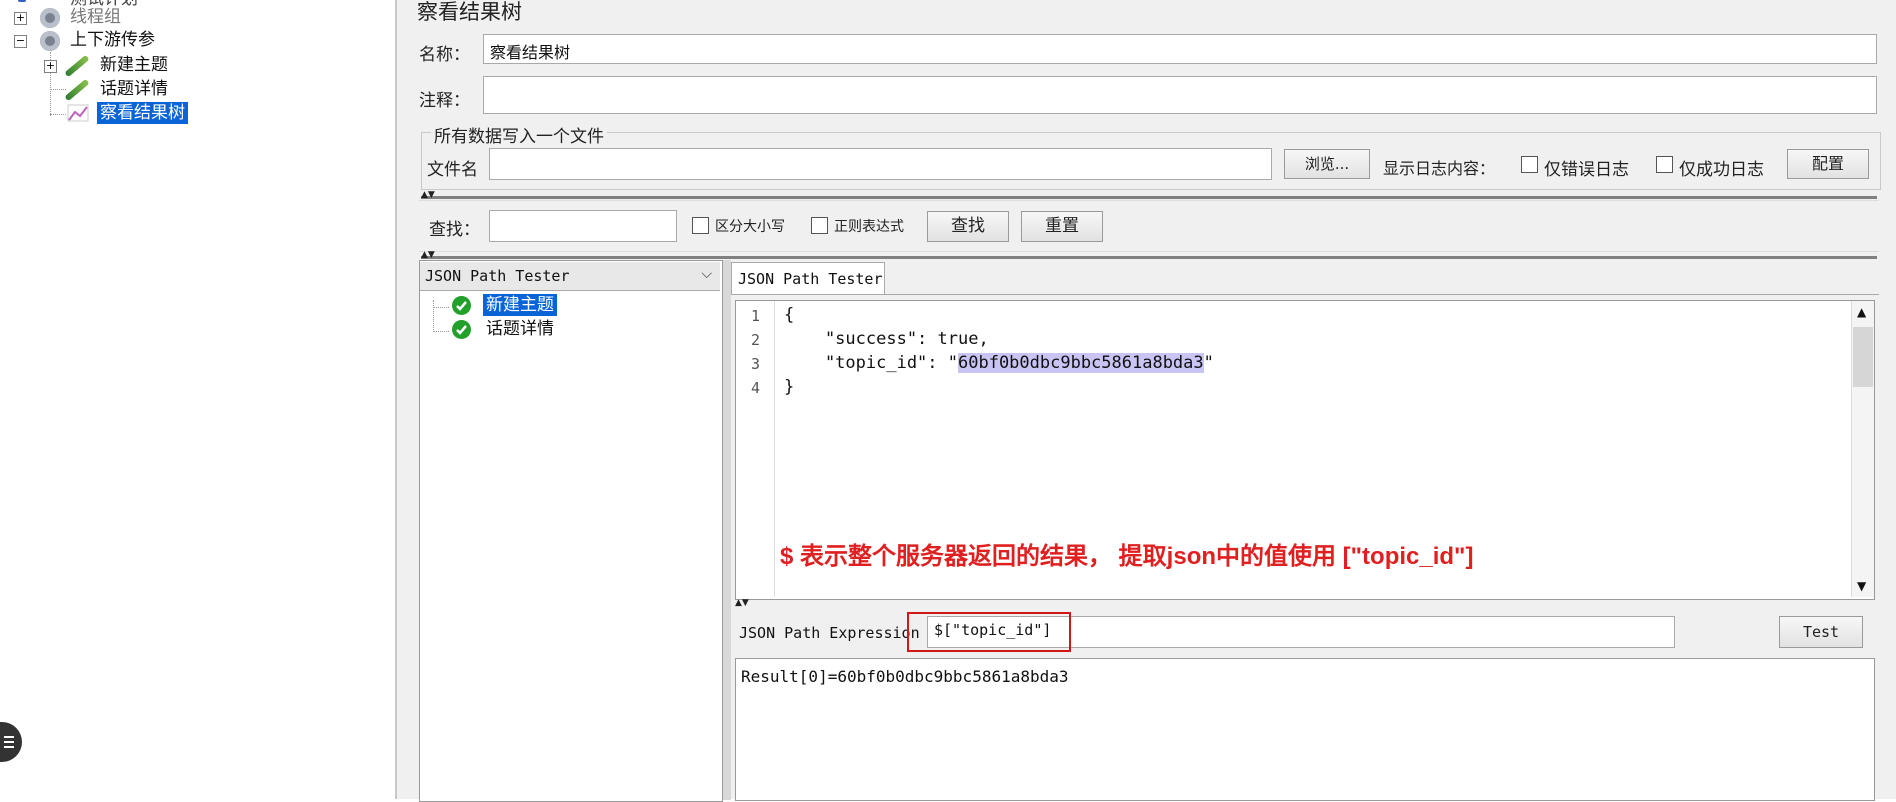  What do you see at coordinates (1180, 49) in the screenshot?
I see `name-field: 察看结果树` at bounding box center [1180, 49].